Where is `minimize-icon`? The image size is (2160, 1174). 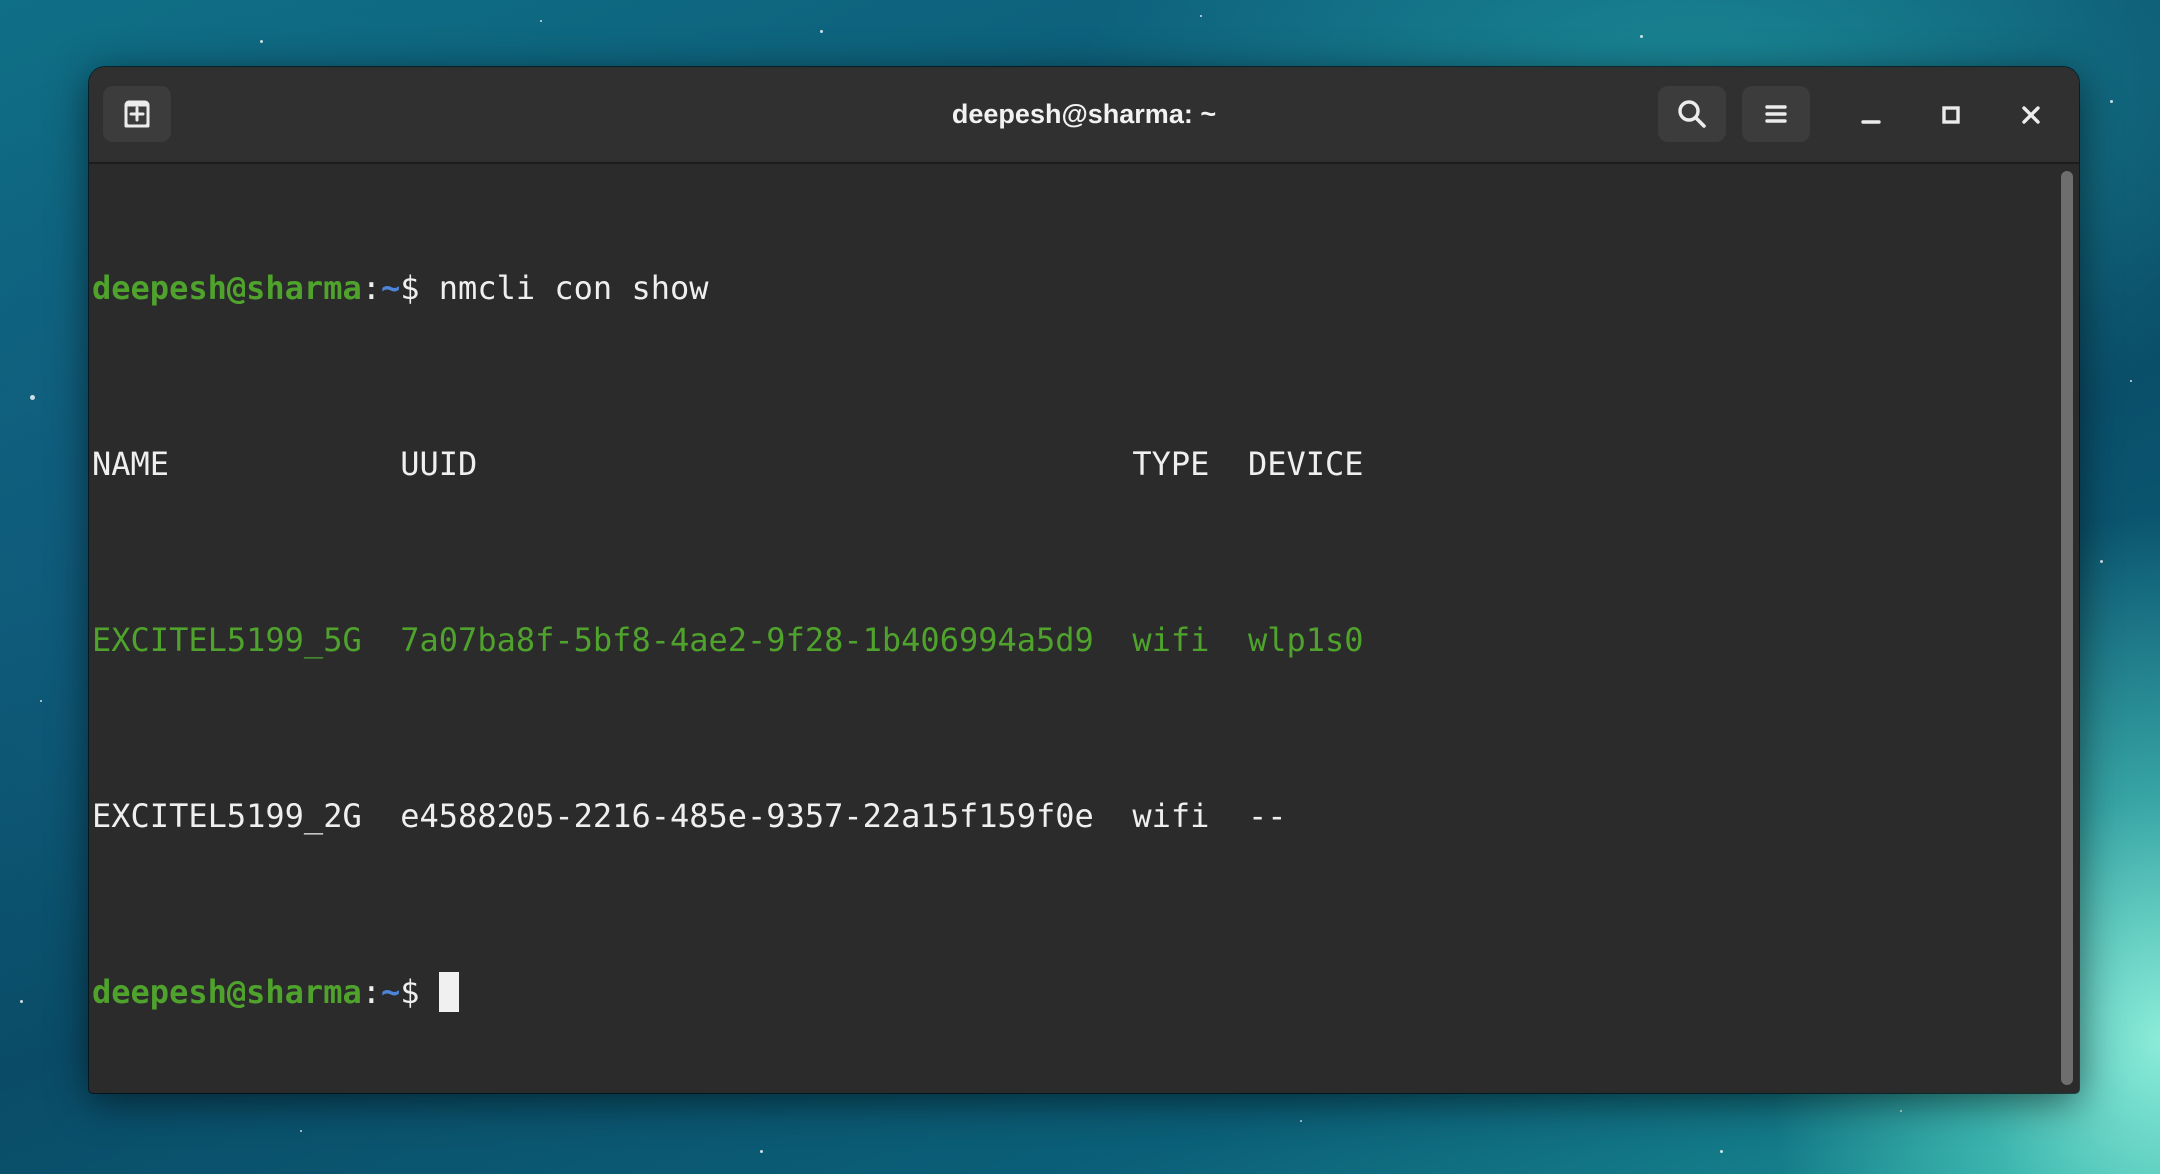 minimize-icon is located at coordinates (1871, 122).